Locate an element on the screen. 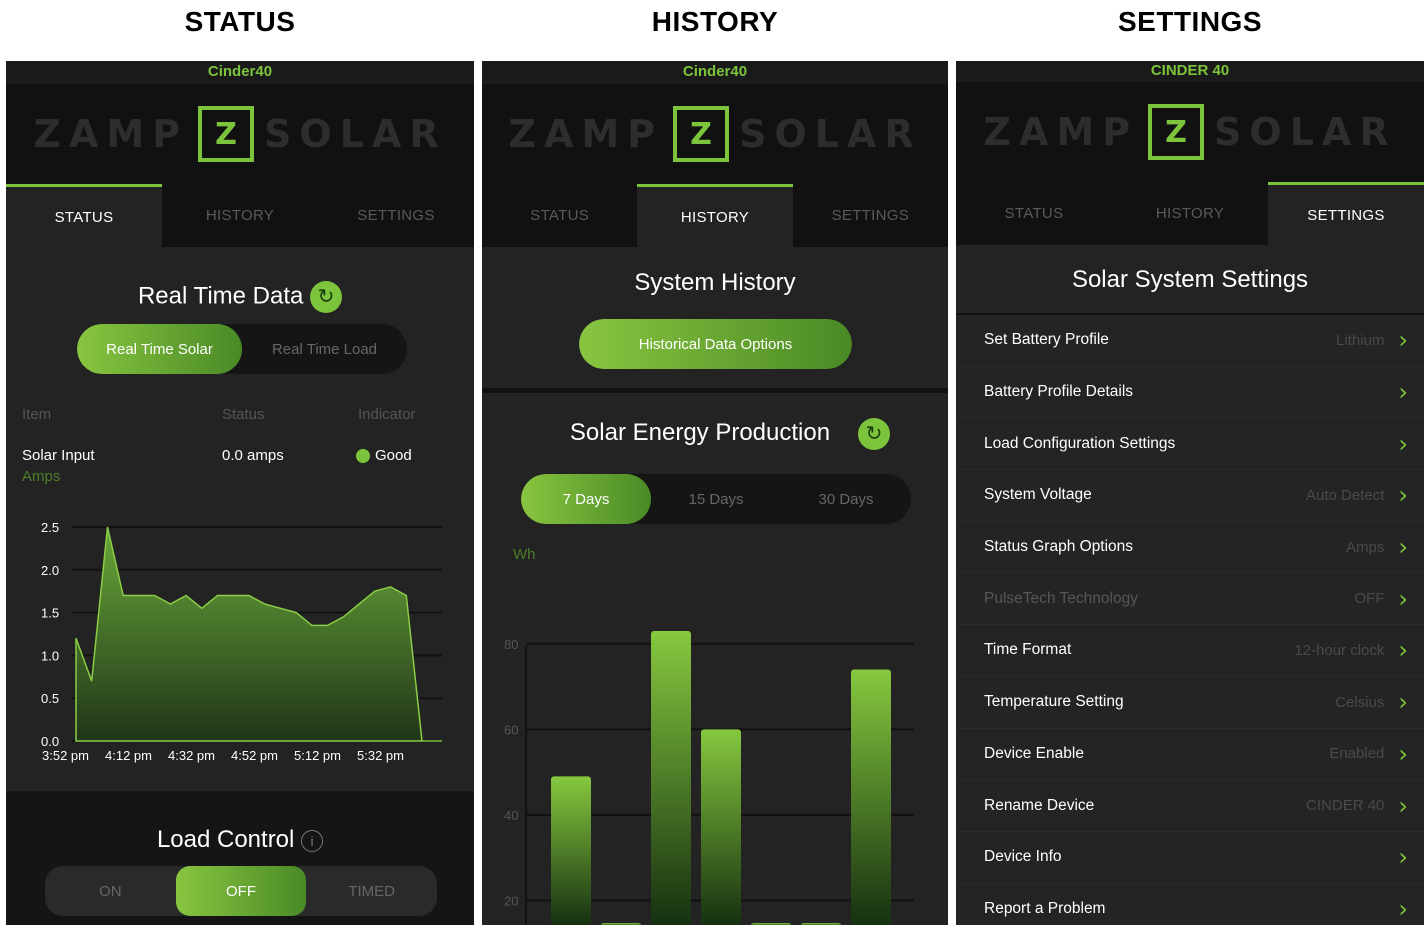 This screenshot has height=925, width=1427. load-on-button: ON is located at coordinates (110, 891).